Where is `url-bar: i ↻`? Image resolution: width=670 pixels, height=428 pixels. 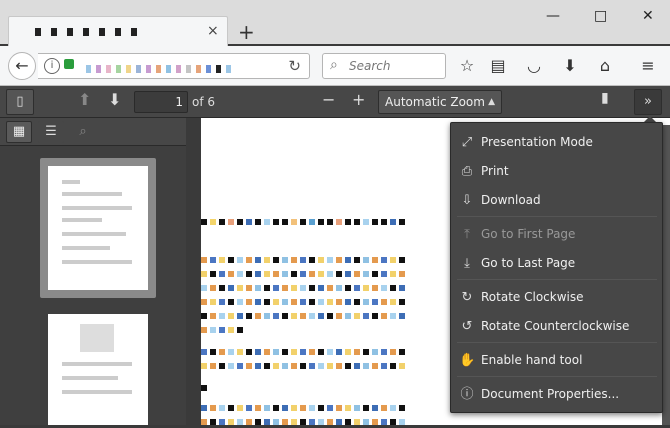
url-bar: i ↻ is located at coordinates (174, 66).